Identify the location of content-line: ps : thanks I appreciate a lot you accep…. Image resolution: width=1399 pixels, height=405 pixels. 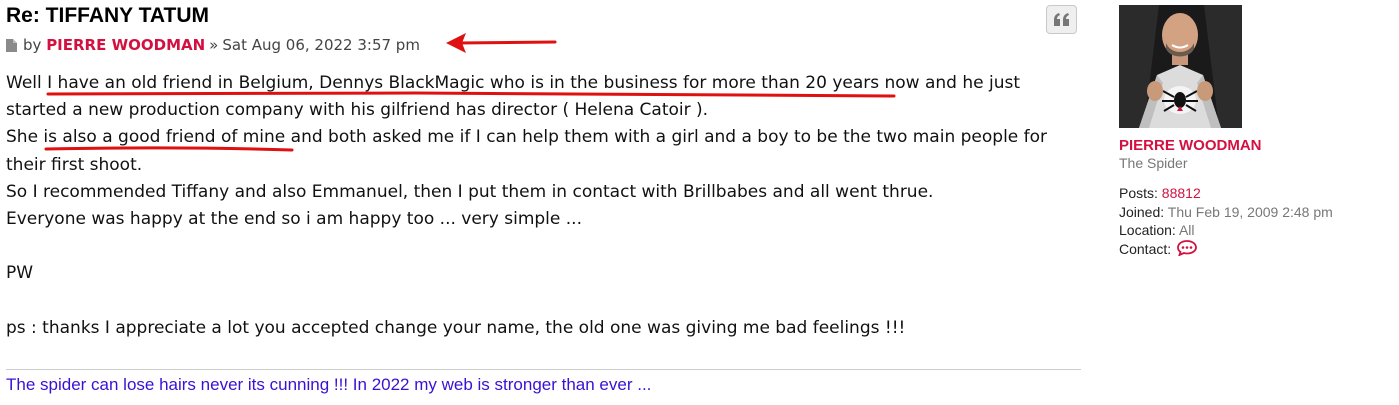
(456, 327).